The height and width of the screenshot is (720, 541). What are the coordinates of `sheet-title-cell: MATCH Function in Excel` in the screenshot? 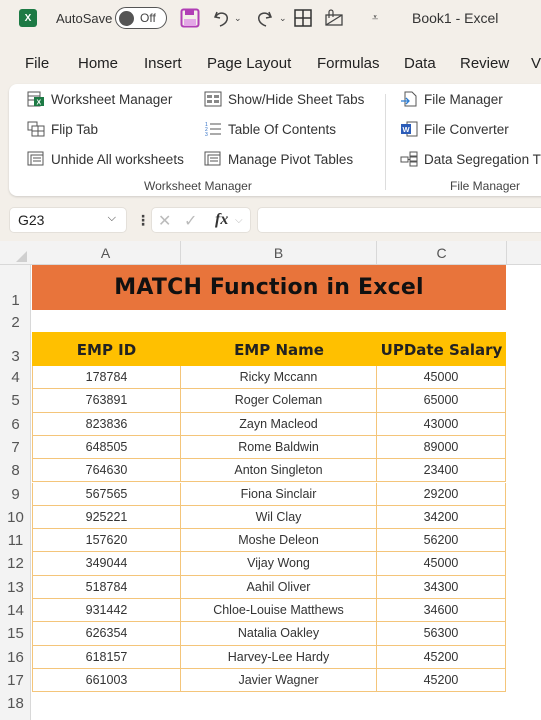 It's located at (269, 287).